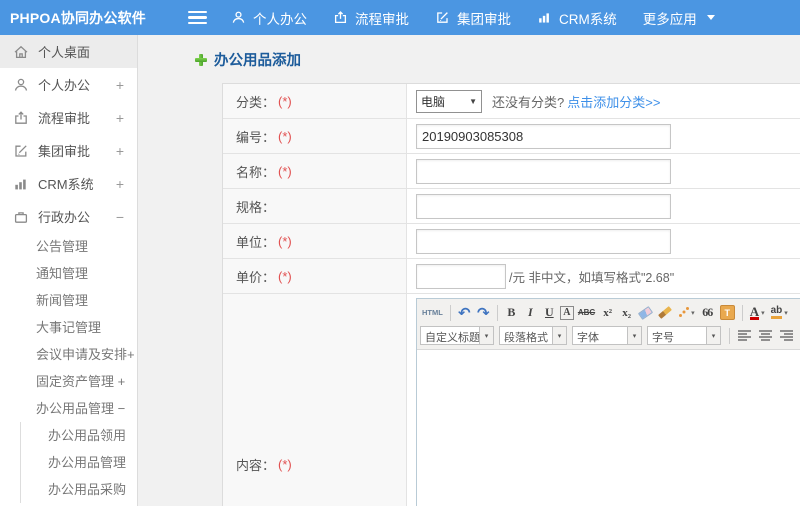  I want to click on expand-toggle: −, so click(120, 217).